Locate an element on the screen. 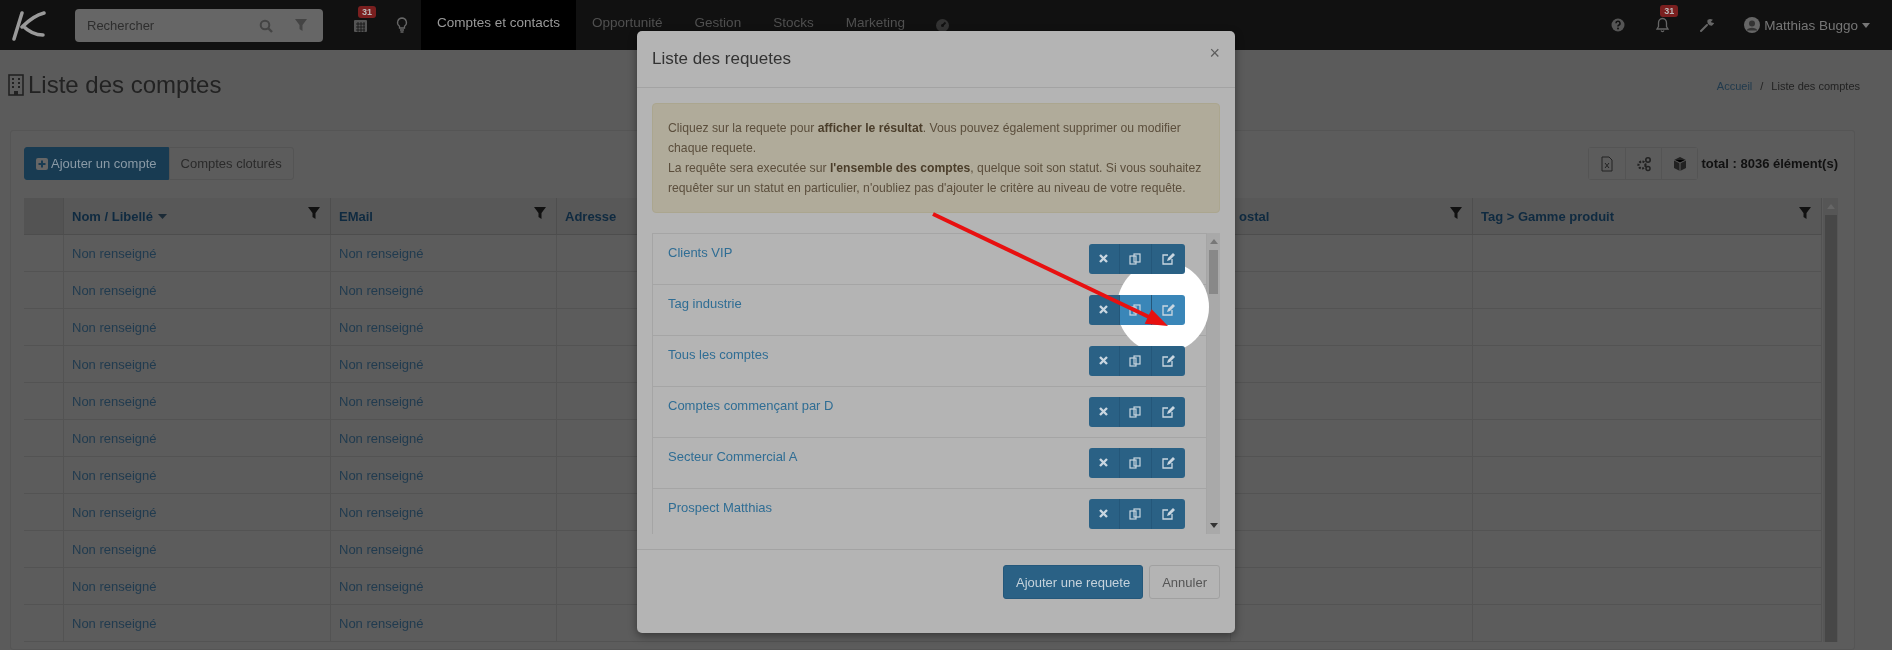  cube-button is located at coordinates (1679, 163).